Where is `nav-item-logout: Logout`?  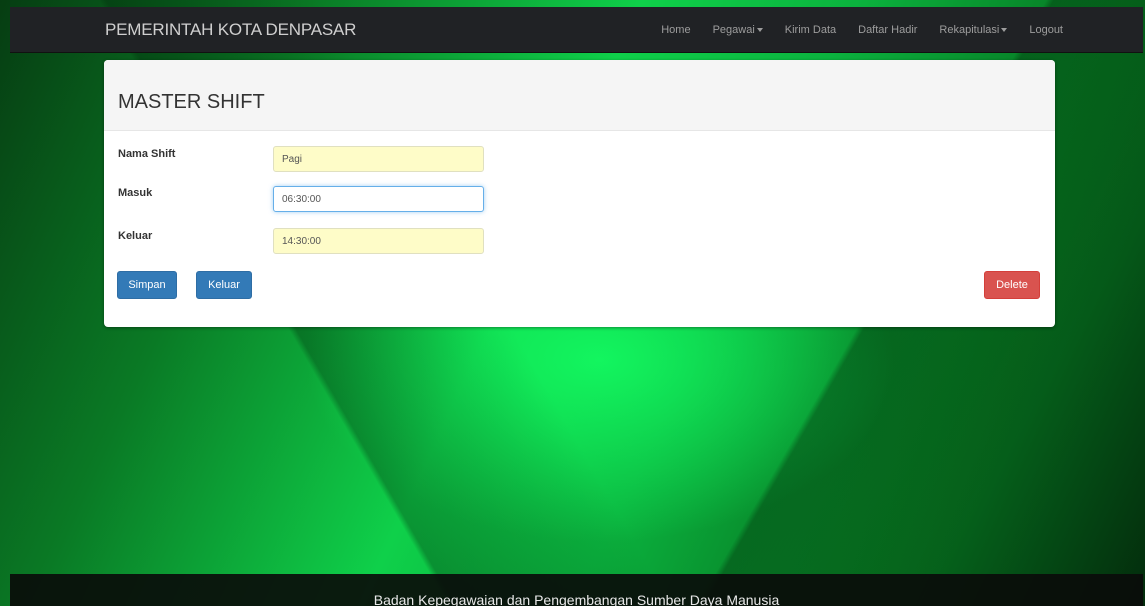 nav-item-logout: Logout is located at coordinates (1046, 30).